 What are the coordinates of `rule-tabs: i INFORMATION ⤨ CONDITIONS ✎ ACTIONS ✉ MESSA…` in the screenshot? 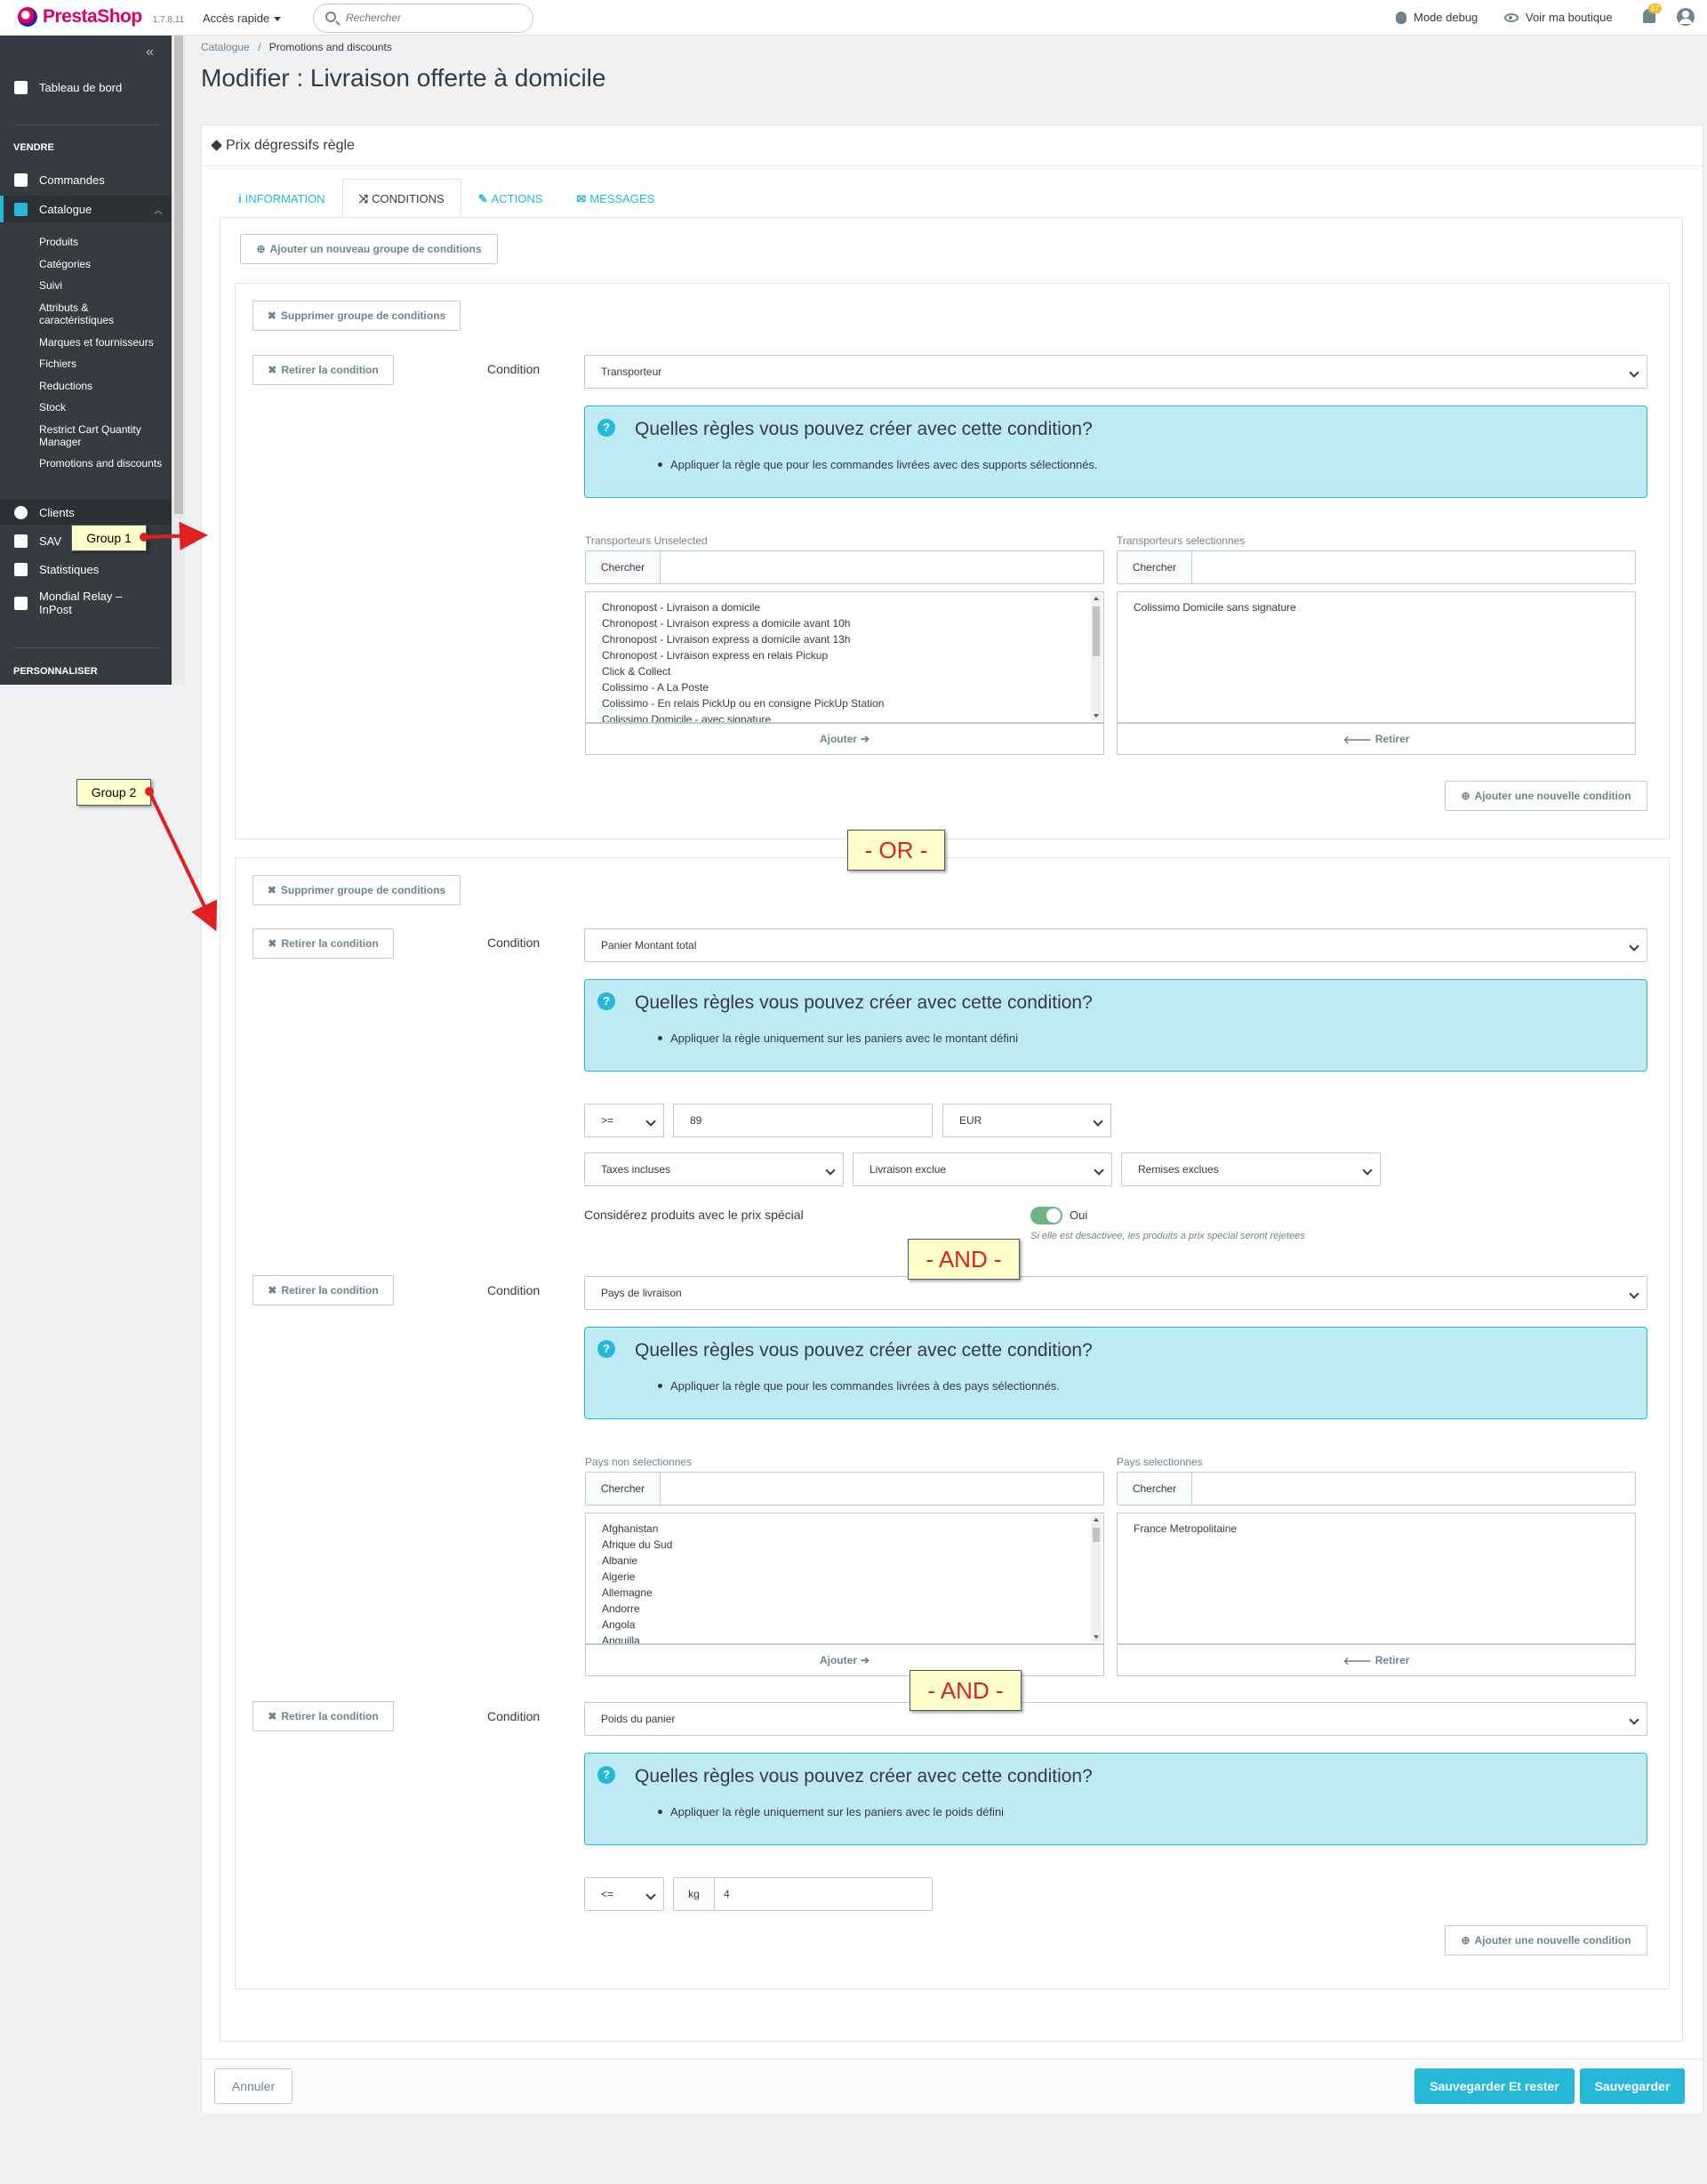 It's located at (446, 198).